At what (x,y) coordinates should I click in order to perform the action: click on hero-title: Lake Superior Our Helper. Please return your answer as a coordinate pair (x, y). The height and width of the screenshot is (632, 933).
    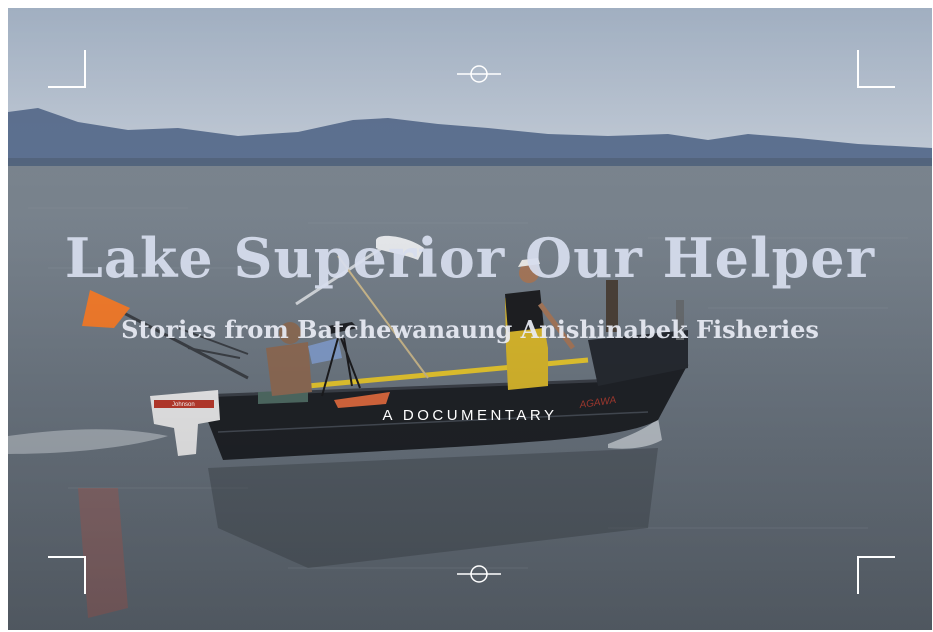
    Looking at the image, I should click on (470, 258).